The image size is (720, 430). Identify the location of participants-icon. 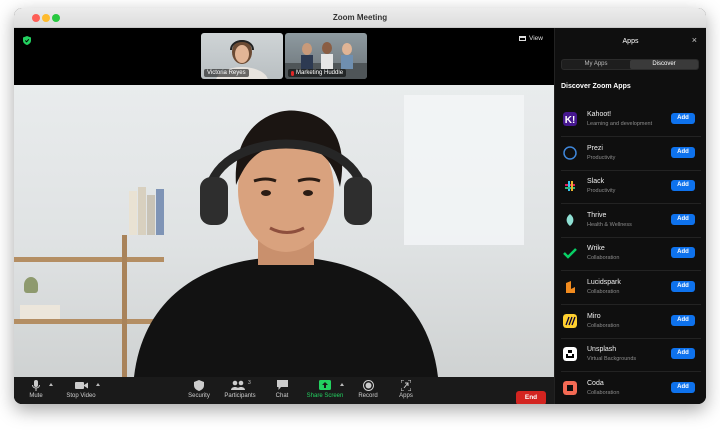
(238, 385).